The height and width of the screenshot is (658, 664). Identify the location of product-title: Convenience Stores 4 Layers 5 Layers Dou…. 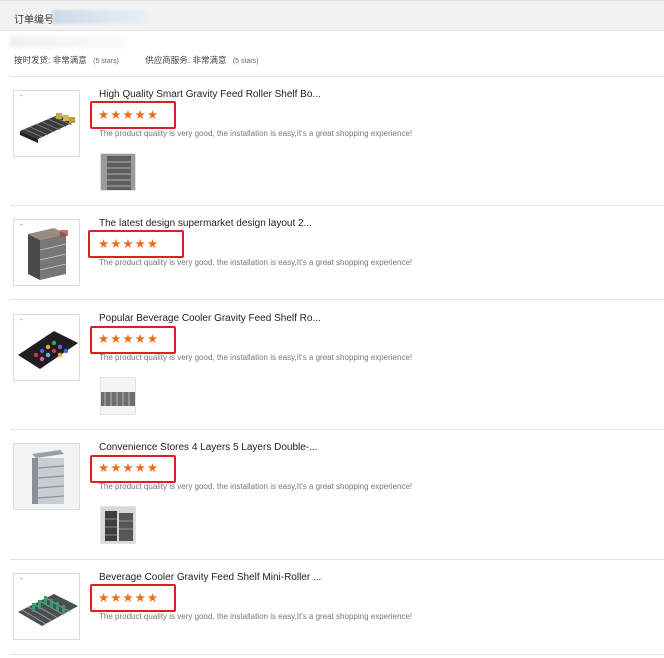
(208, 447).